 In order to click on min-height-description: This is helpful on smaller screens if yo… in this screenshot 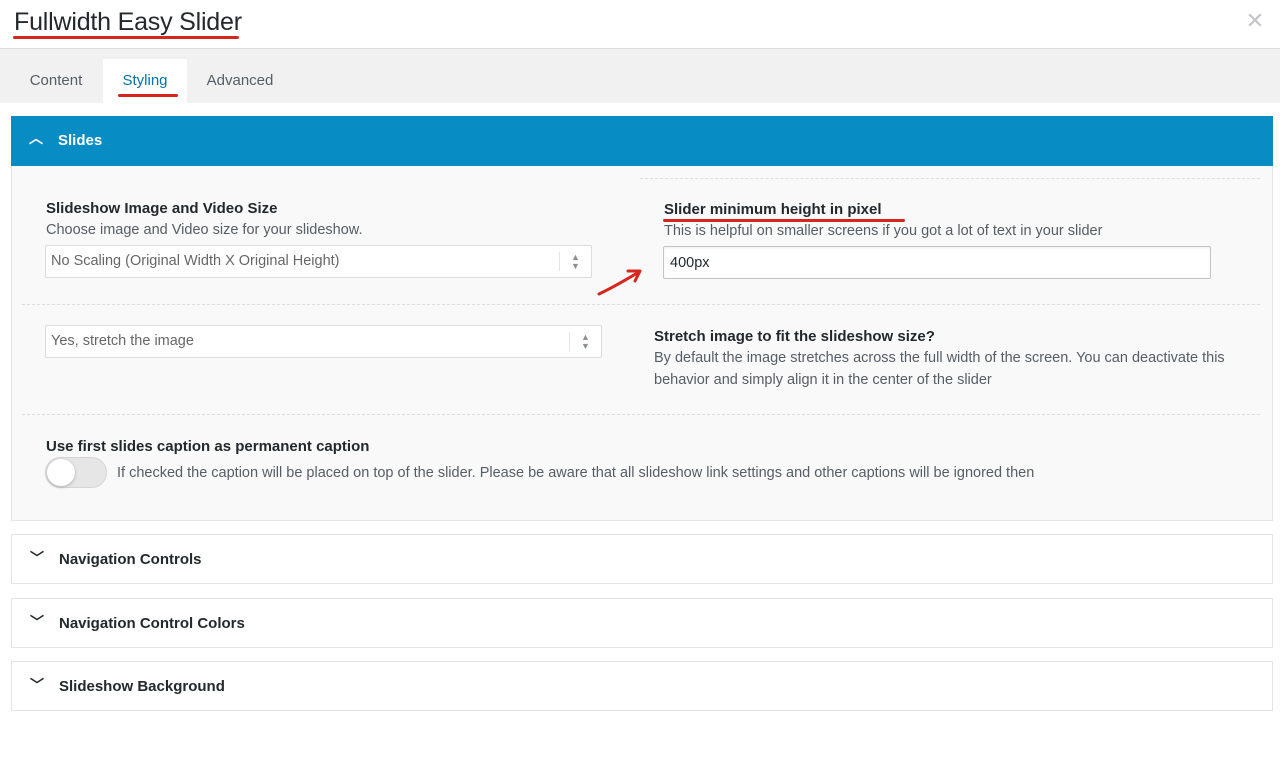, I will do `click(883, 231)`.